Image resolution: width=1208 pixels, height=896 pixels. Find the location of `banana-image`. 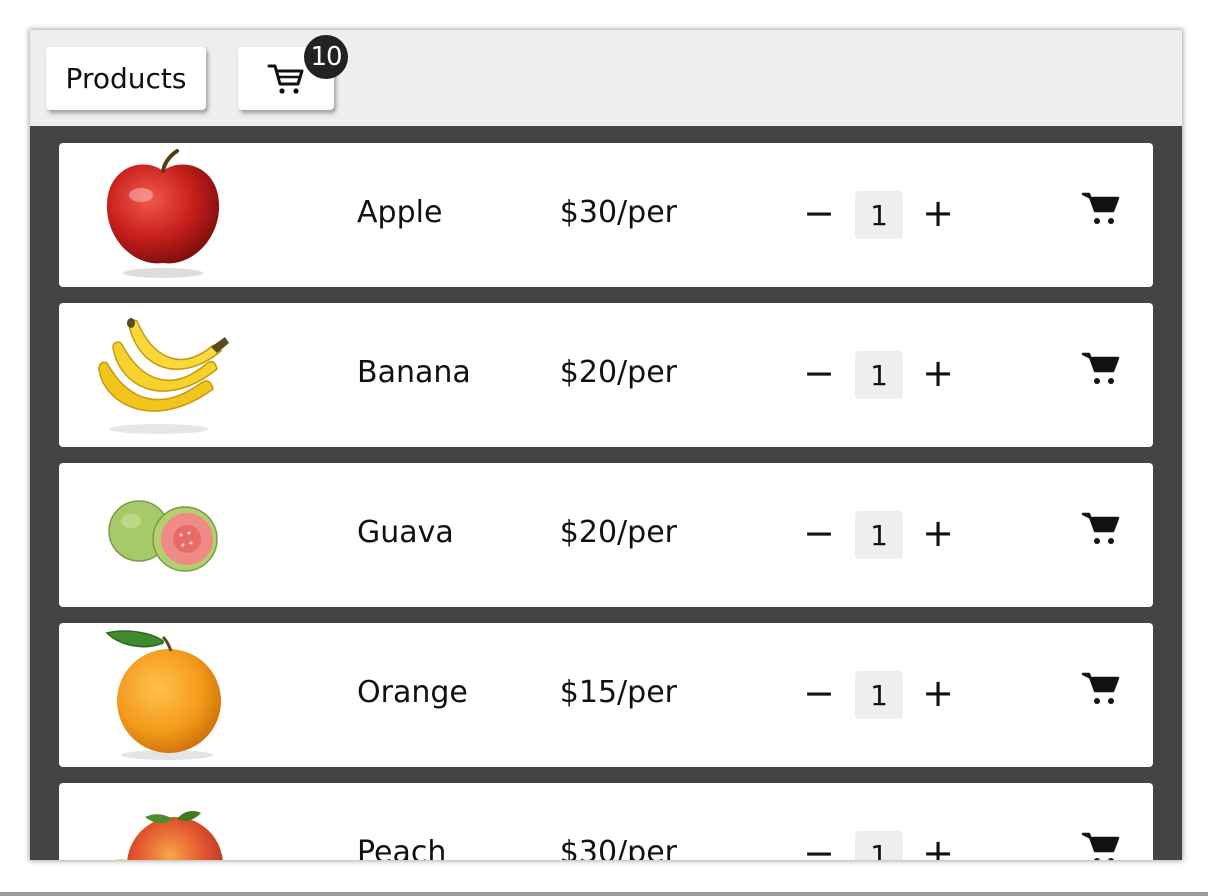

banana-image is located at coordinates (163, 376).